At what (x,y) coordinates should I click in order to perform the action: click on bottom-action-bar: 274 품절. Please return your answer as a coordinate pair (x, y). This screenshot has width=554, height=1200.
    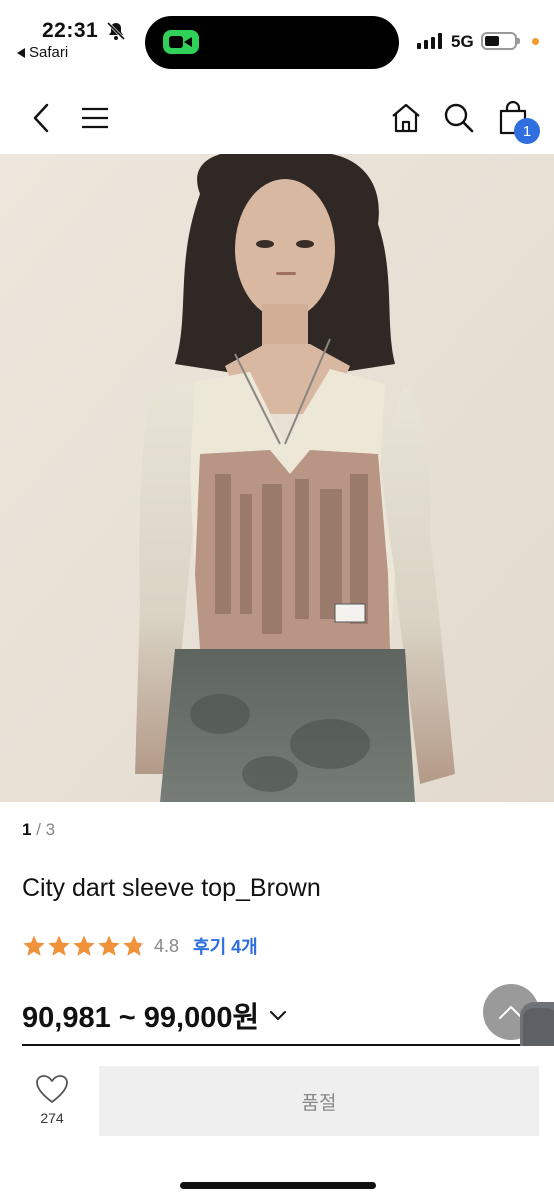
    Looking at the image, I should click on (277, 1123).